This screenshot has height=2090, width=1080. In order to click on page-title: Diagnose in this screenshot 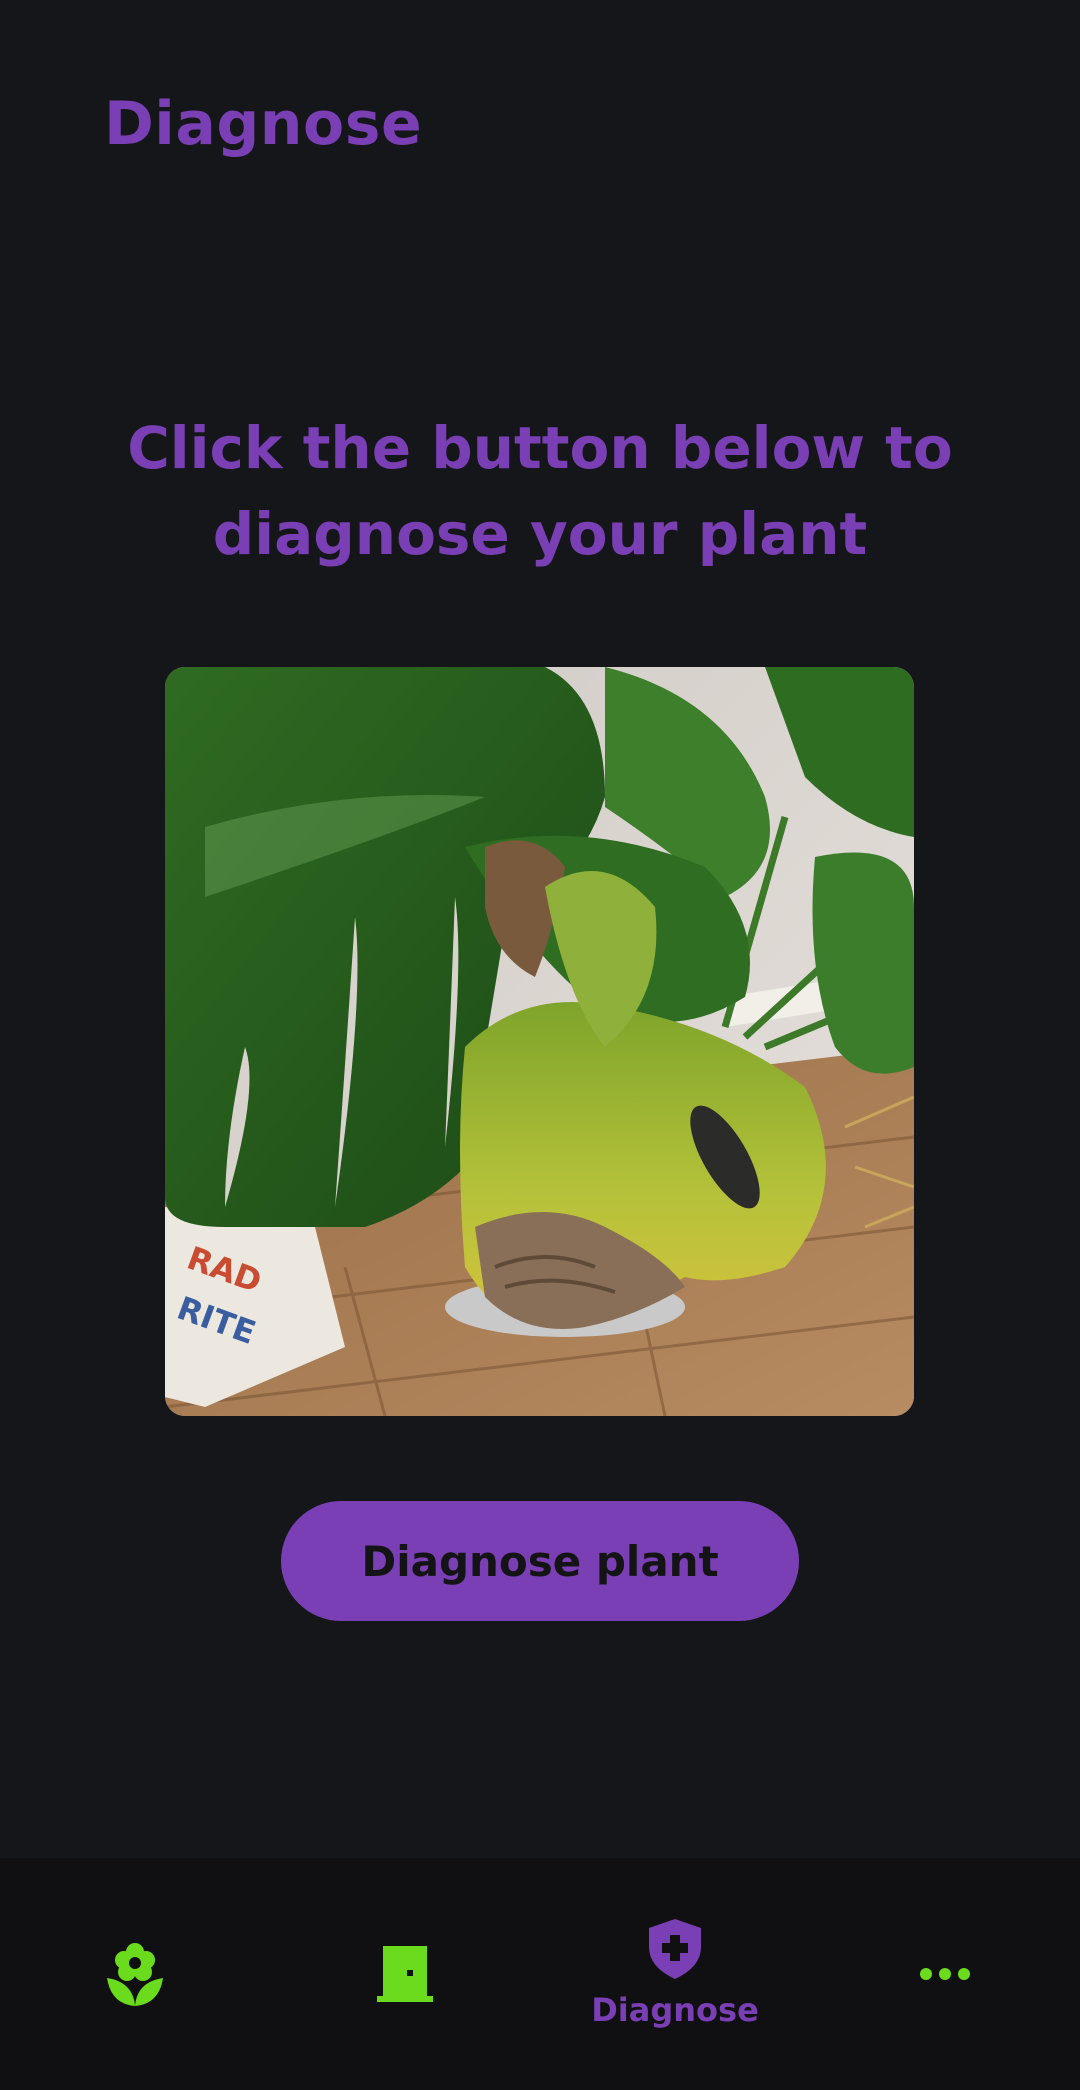, I will do `click(263, 124)`.